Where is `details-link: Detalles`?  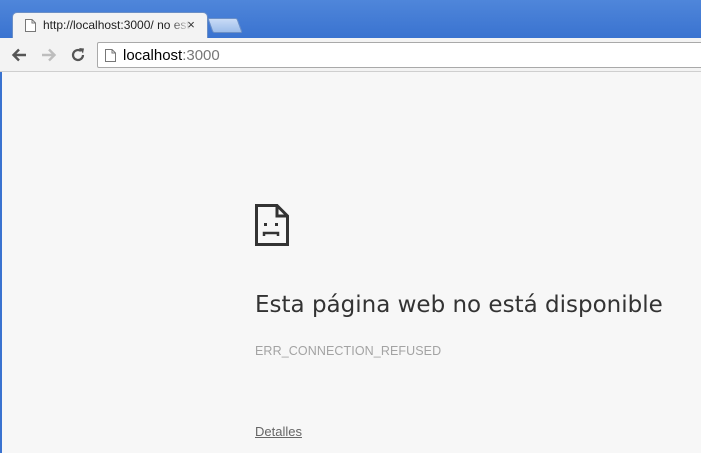
details-link: Detalles is located at coordinates (278, 431).